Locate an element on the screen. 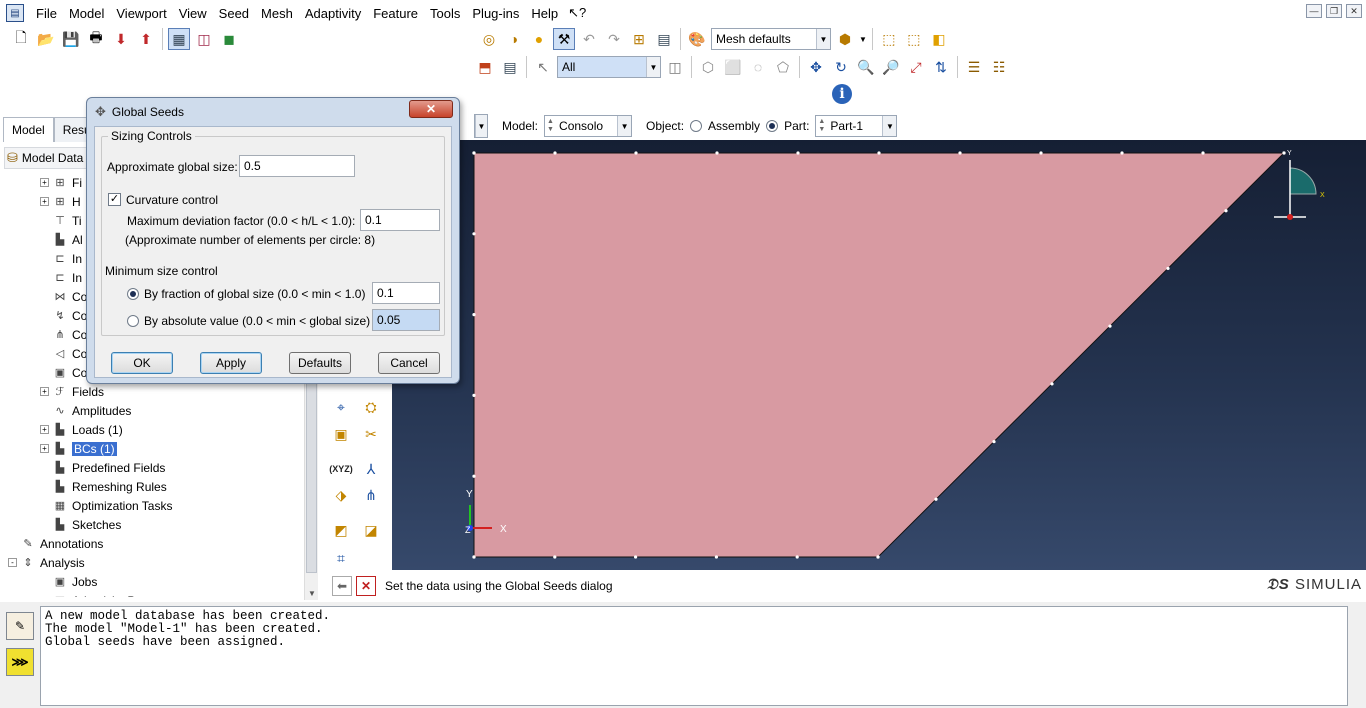 The height and width of the screenshot is (708, 1366). menu-file: File is located at coordinates (46, 13).